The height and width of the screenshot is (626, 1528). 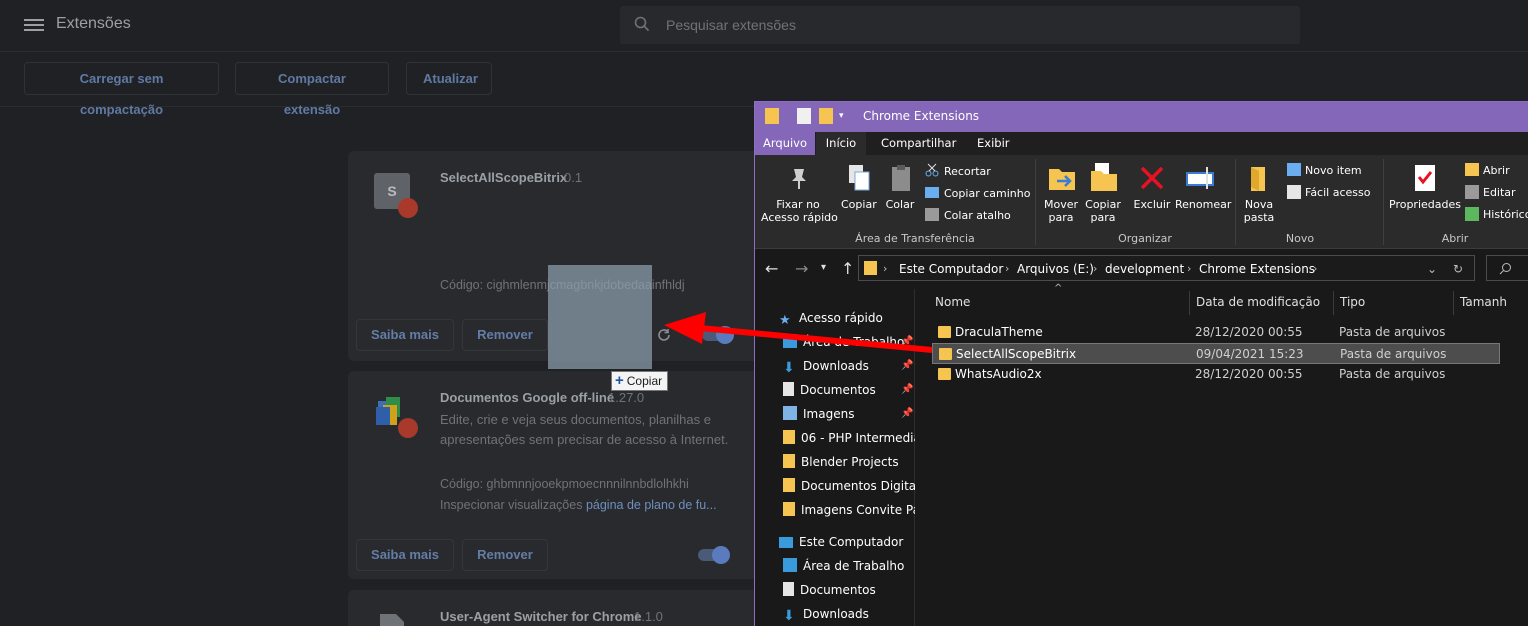 I want to click on paste-icon, so click(x=901, y=178).